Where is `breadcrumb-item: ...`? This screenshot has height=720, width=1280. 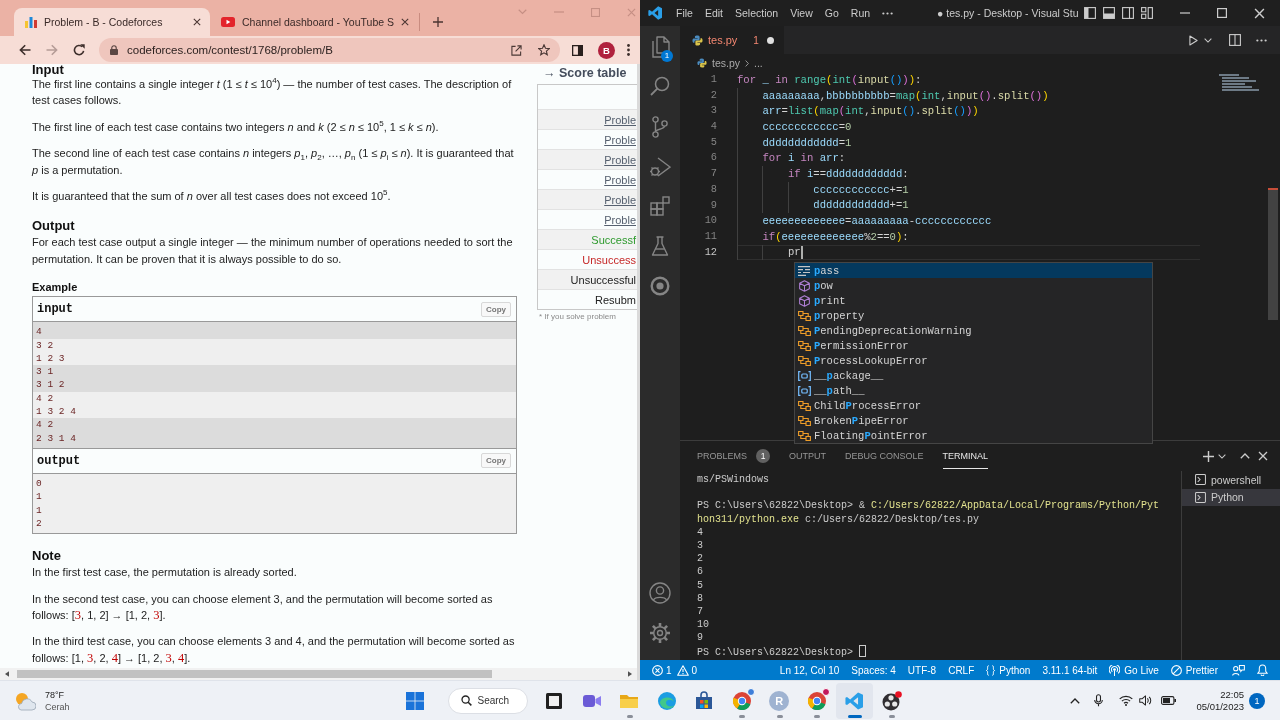 breadcrumb-item: ... is located at coordinates (758, 63).